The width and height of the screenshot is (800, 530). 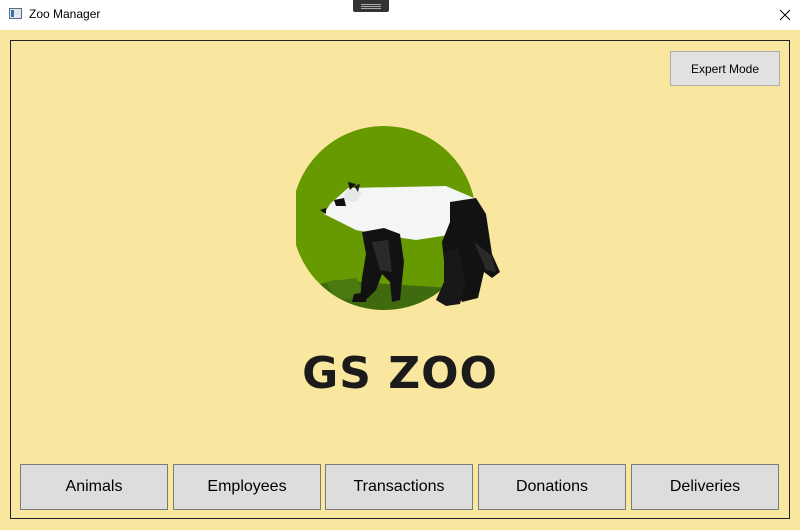 What do you see at coordinates (400, 15) in the screenshot?
I see `title-bar: Zoo Manager` at bounding box center [400, 15].